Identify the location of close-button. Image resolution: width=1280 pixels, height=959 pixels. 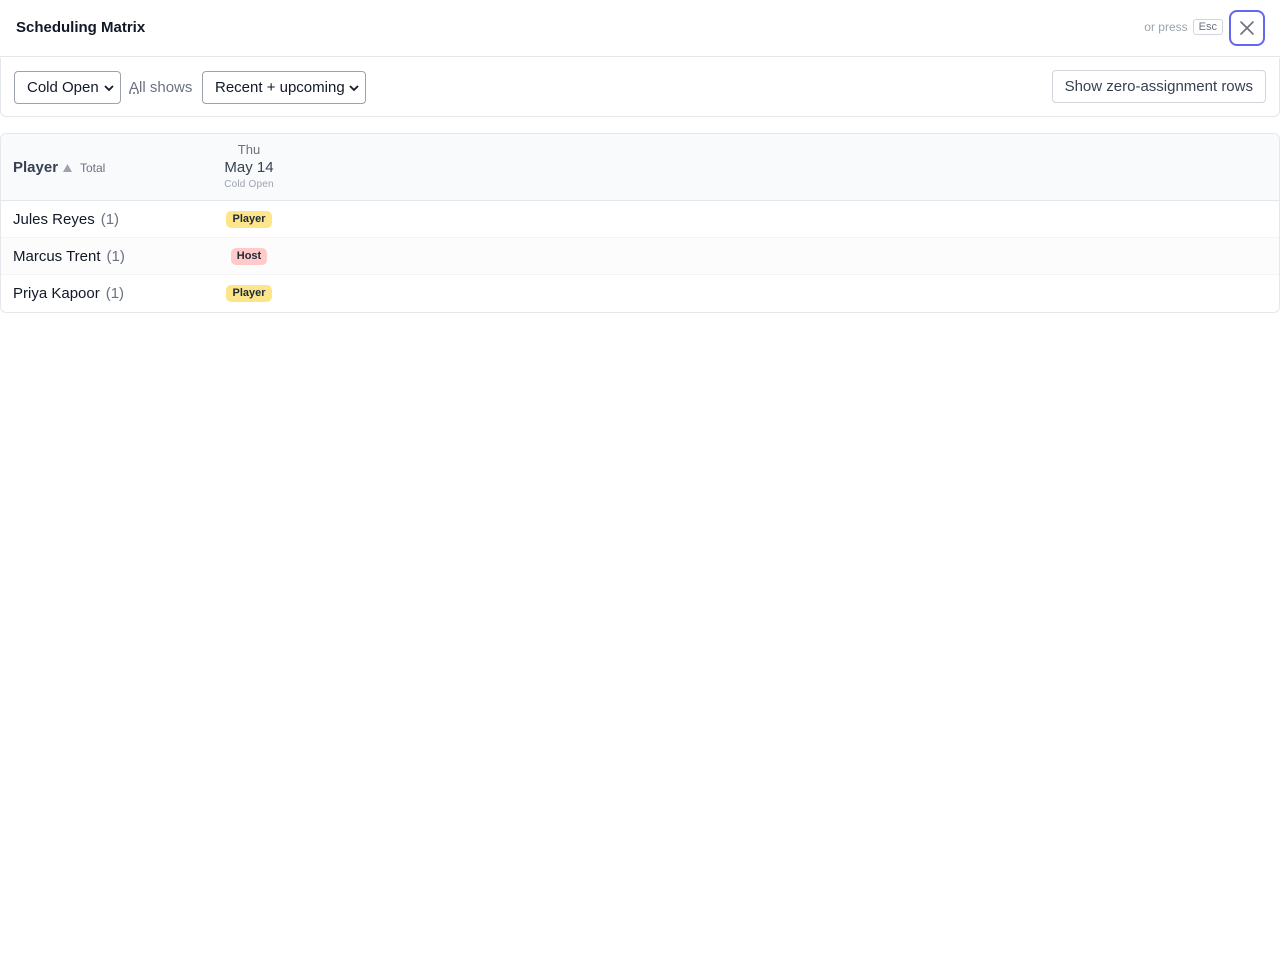
(1247, 28).